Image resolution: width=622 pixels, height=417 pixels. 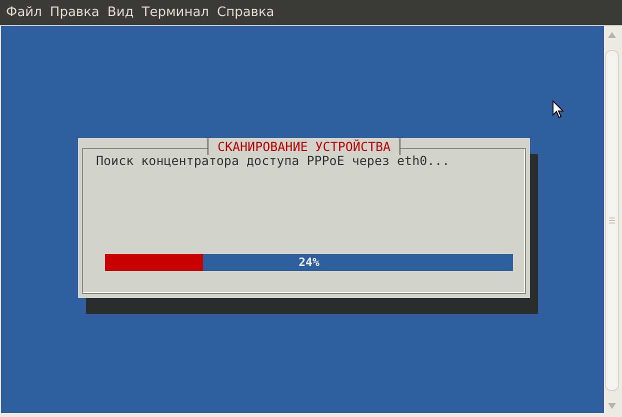 I want to click on scroll-up-icon, so click(x=612, y=35).